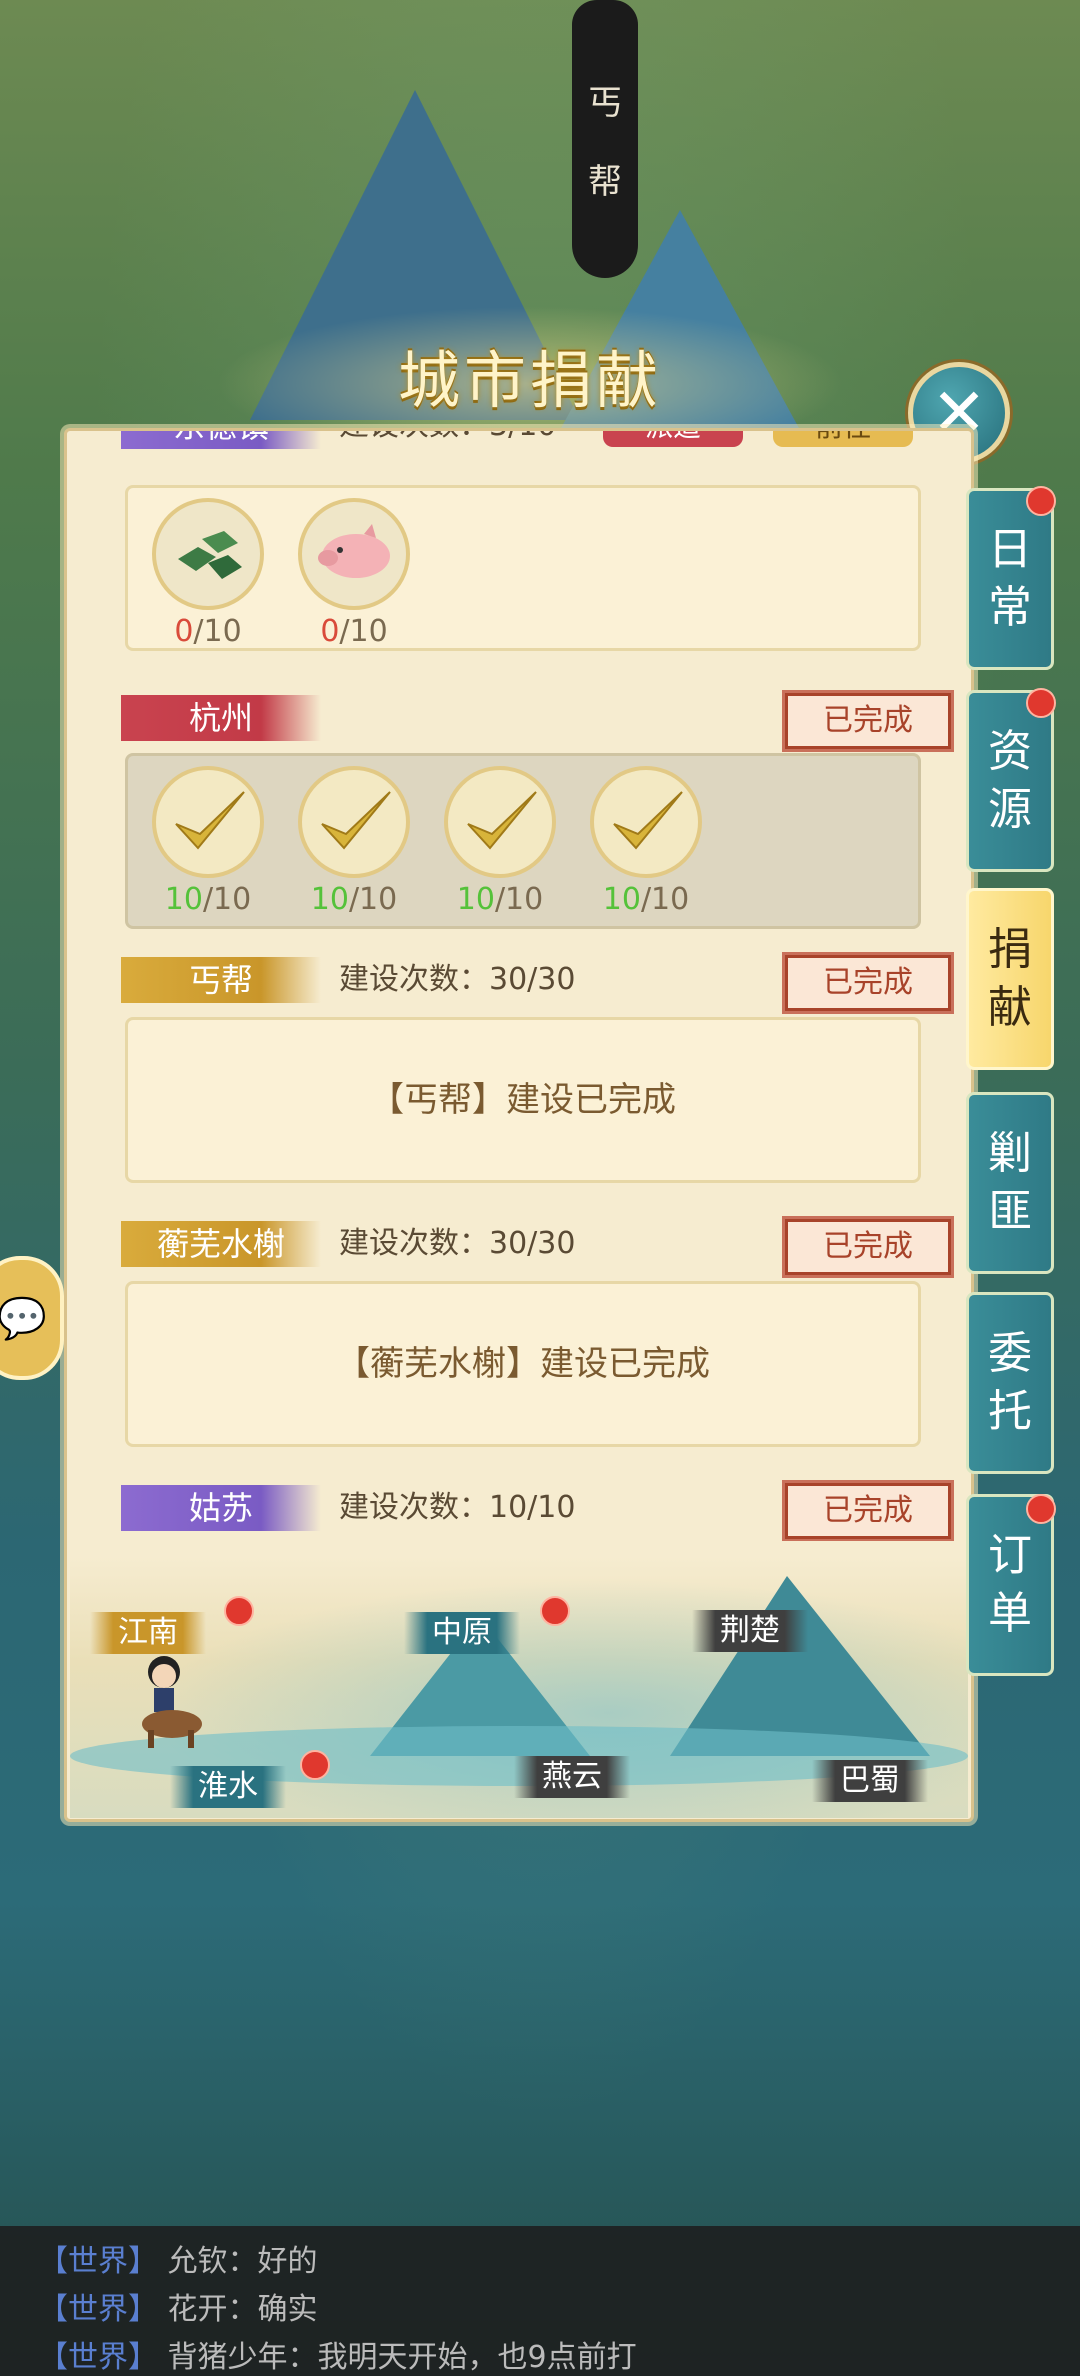 This screenshot has width=1080, height=2376. I want to click on material-item-4: 10/10, so click(646, 841).